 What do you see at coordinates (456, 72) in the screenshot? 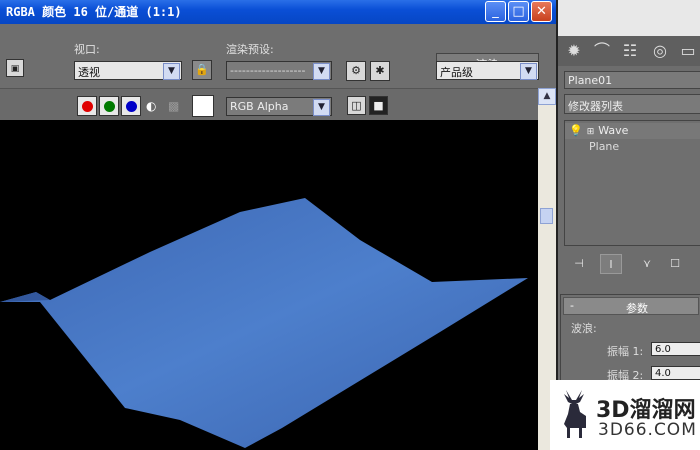
I see `quality-value: 产品级` at bounding box center [456, 72].